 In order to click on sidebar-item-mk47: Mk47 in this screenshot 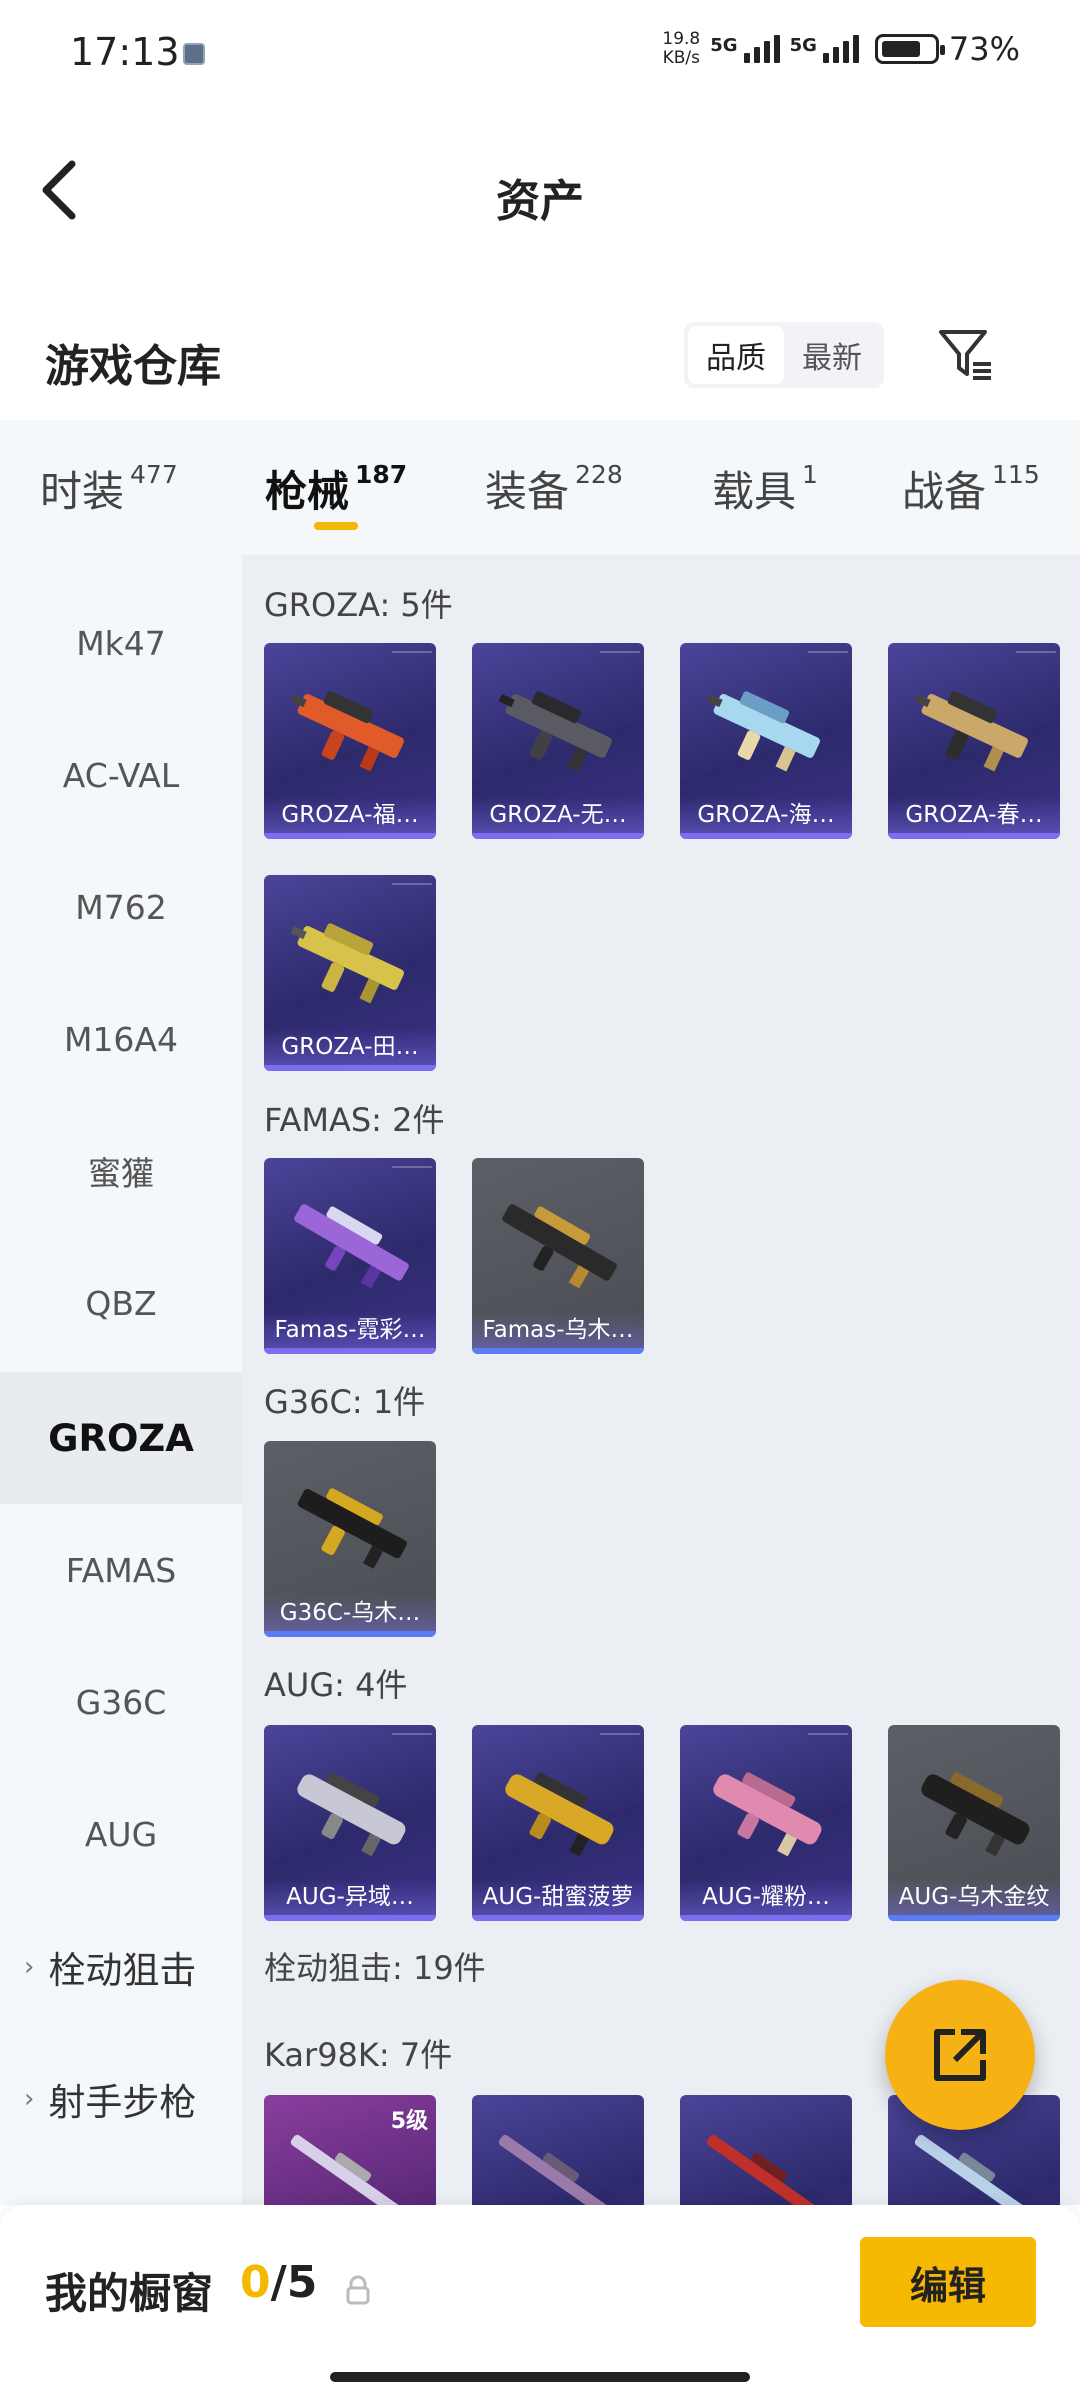, I will do `click(121, 643)`.